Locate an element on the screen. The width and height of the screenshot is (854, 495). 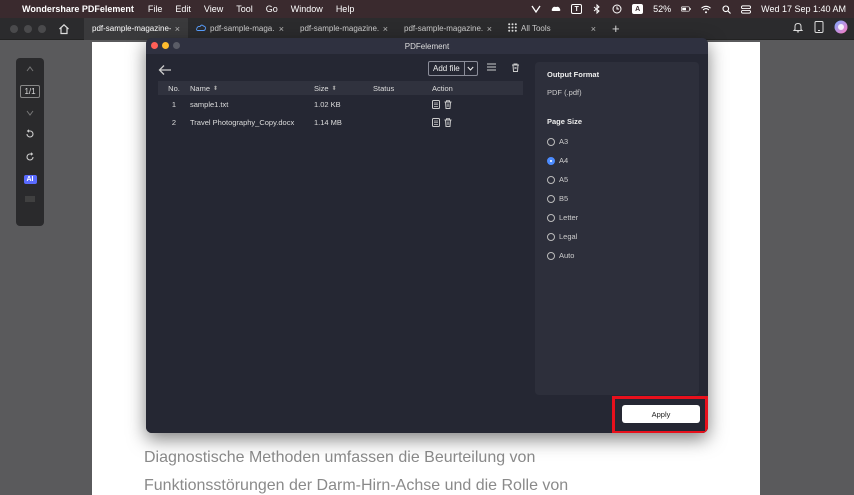
battery-percent: 52% is located at coordinates (662, 9).